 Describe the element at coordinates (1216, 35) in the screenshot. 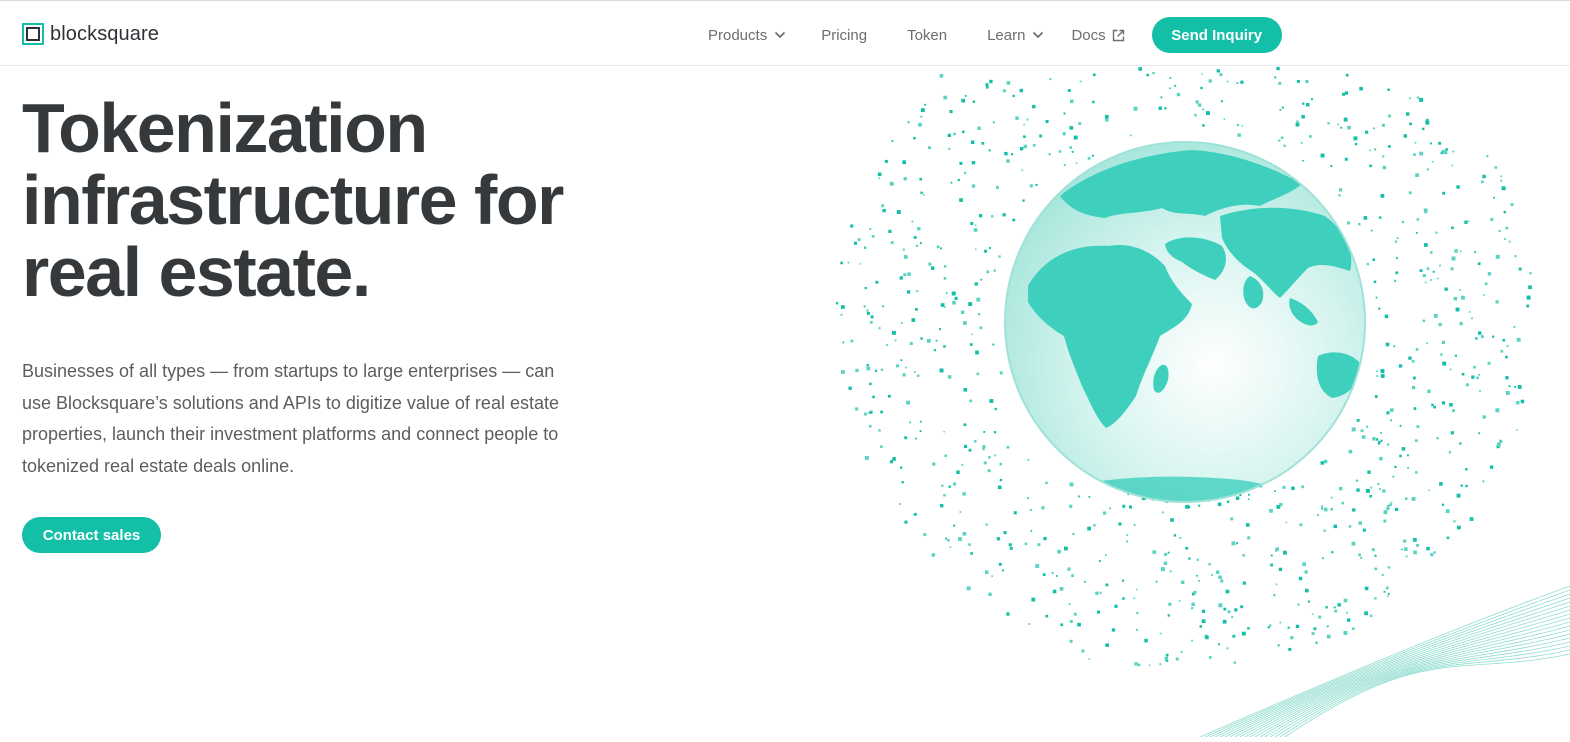

I see `send-inquiry-button: Send Inquiry` at that location.